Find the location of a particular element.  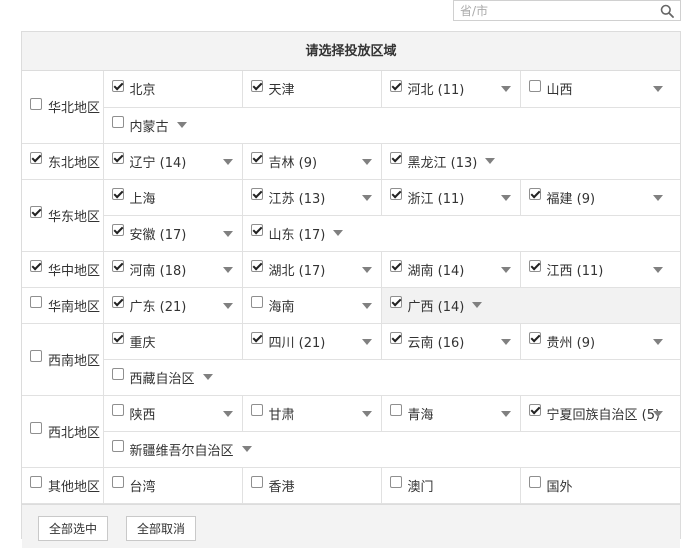

search-icon is located at coordinates (667, 11).